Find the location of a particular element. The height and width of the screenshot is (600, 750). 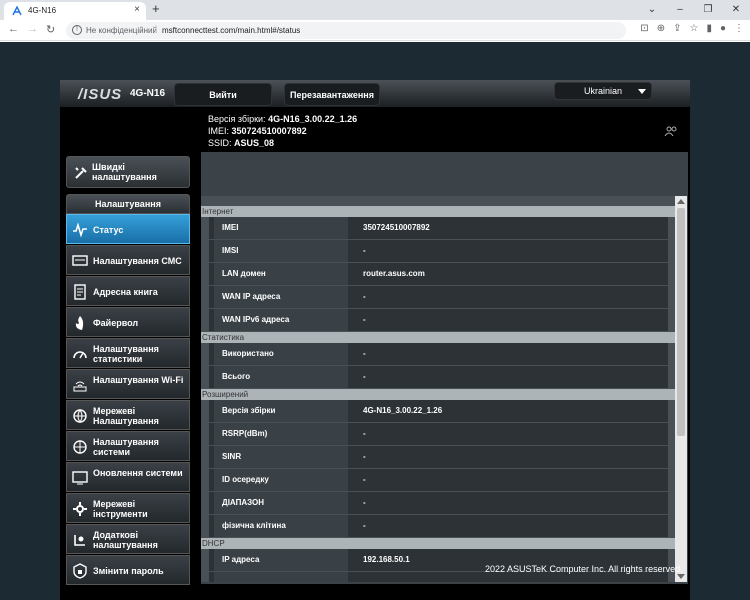

menu-tools: Мережеві інструменти is located at coordinates (128, 508).